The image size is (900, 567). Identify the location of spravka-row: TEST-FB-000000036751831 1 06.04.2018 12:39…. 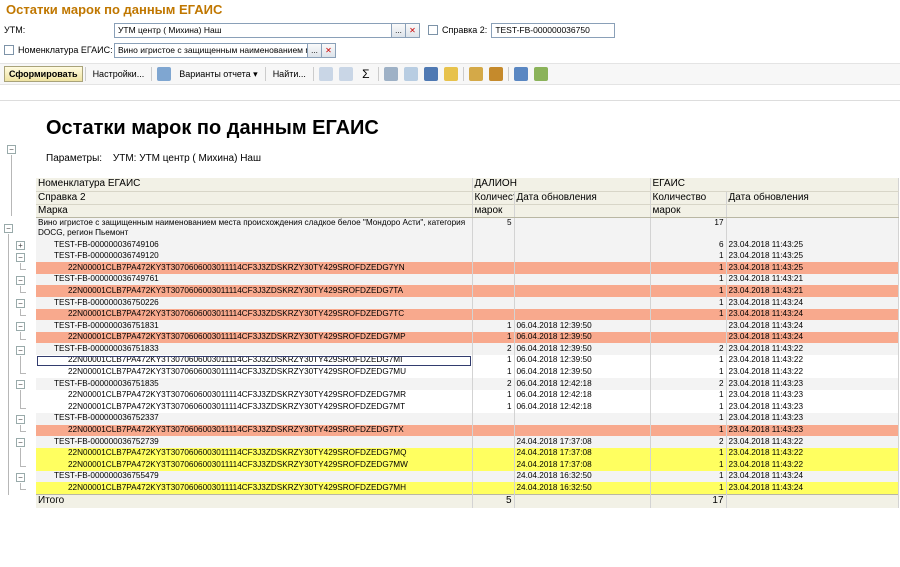
(467, 326).